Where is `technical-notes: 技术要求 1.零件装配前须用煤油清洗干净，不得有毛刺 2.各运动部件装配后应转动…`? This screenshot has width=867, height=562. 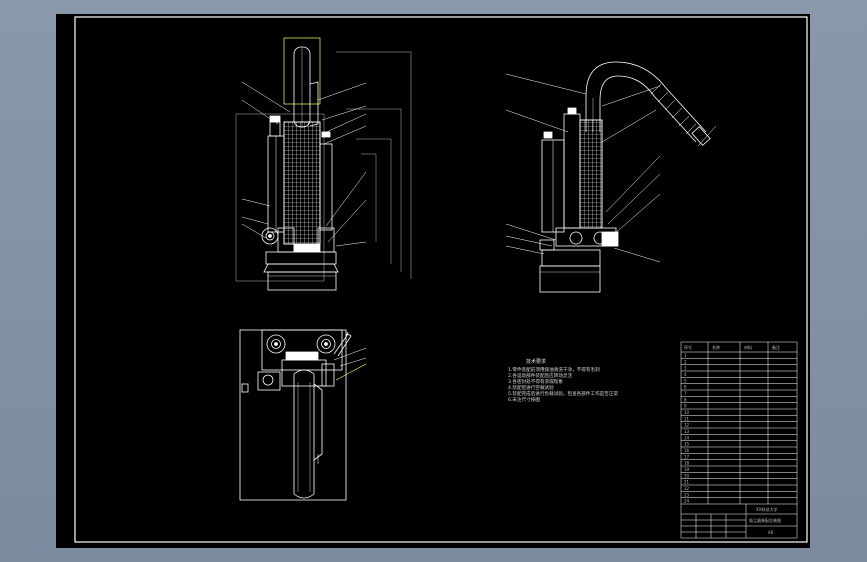
technical-notes: 技术要求 1.零件装配前须用煤油清洗干净，不得有毛刺 2.各运动部件装配后应转动… is located at coordinates (563, 380).